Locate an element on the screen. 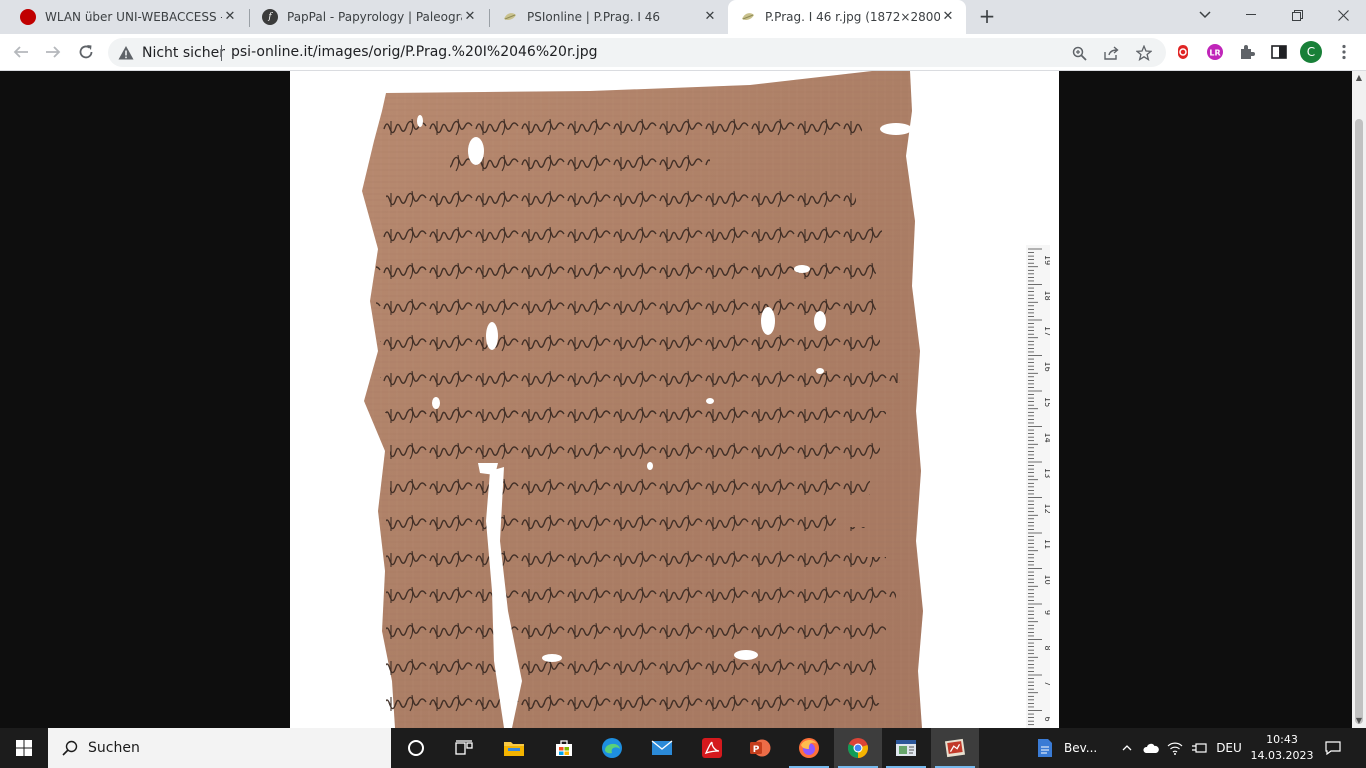 This screenshot has width=1366, height=768. restore-icon is located at coordinates (1297, 15).